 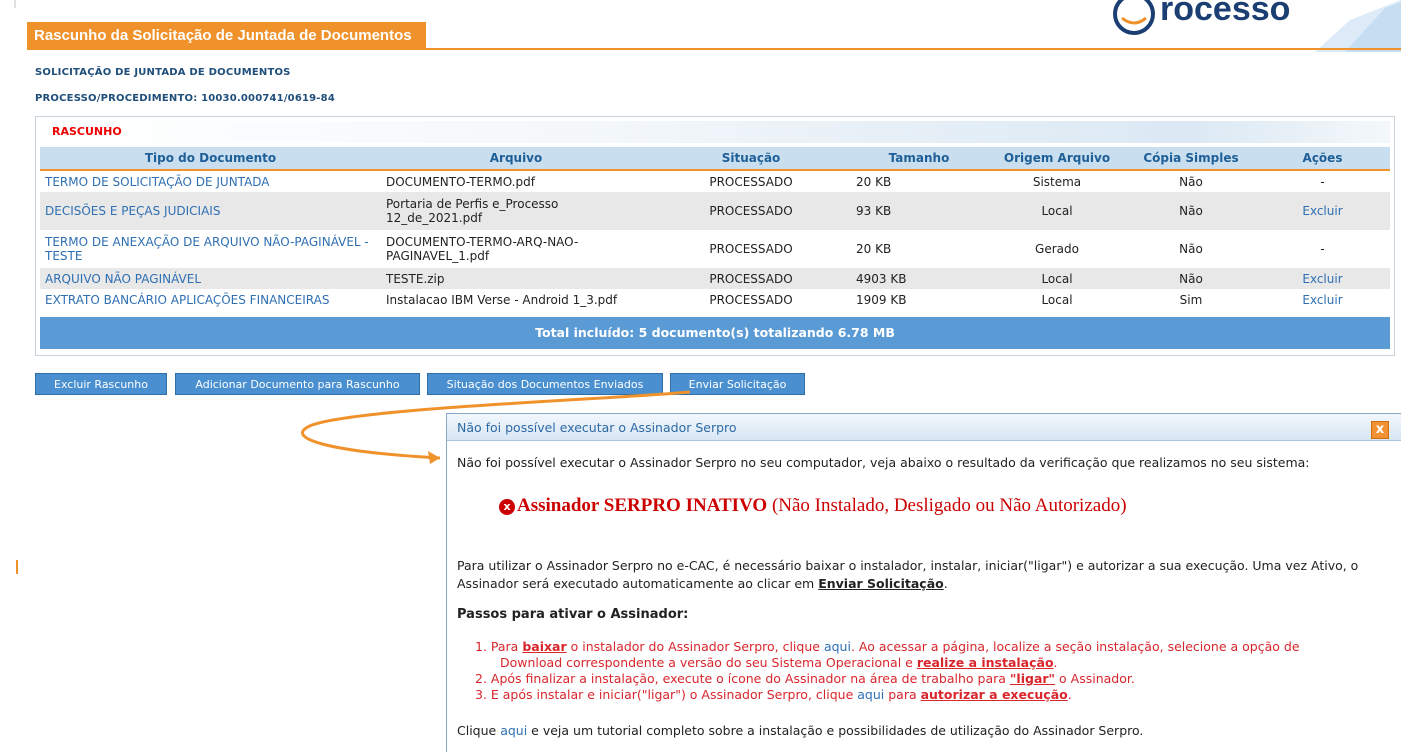 I want to click on add-document-button: Adicionar Documento para Rascunho, so click(x=297, y=384).